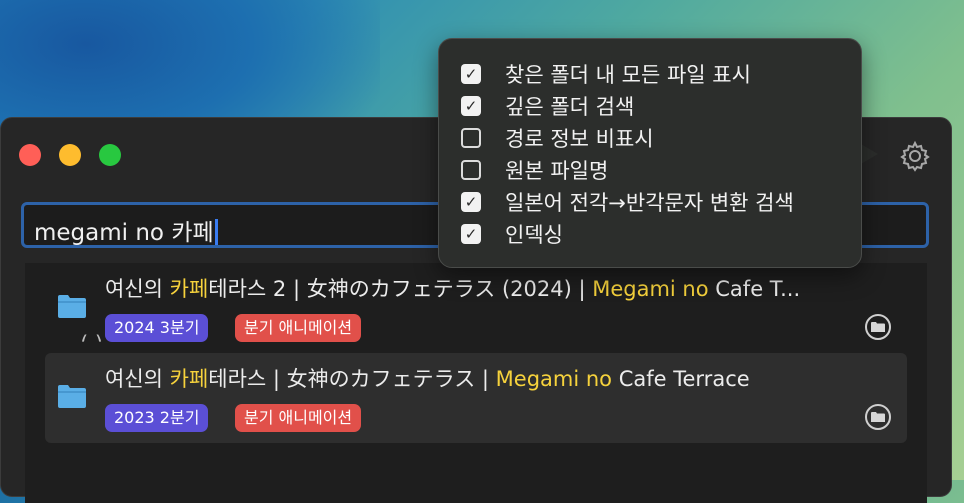 The image size is (964, 503). I want to click on option-label: 인덱싱, so click(534, 235).